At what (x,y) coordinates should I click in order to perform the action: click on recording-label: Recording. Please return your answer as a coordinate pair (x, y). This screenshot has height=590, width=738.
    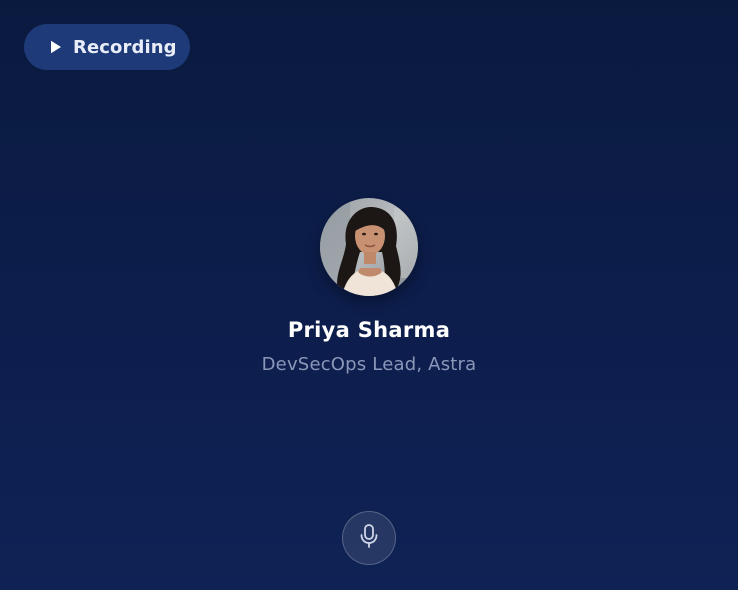
    Looking at the image, I should click on (125, 47).